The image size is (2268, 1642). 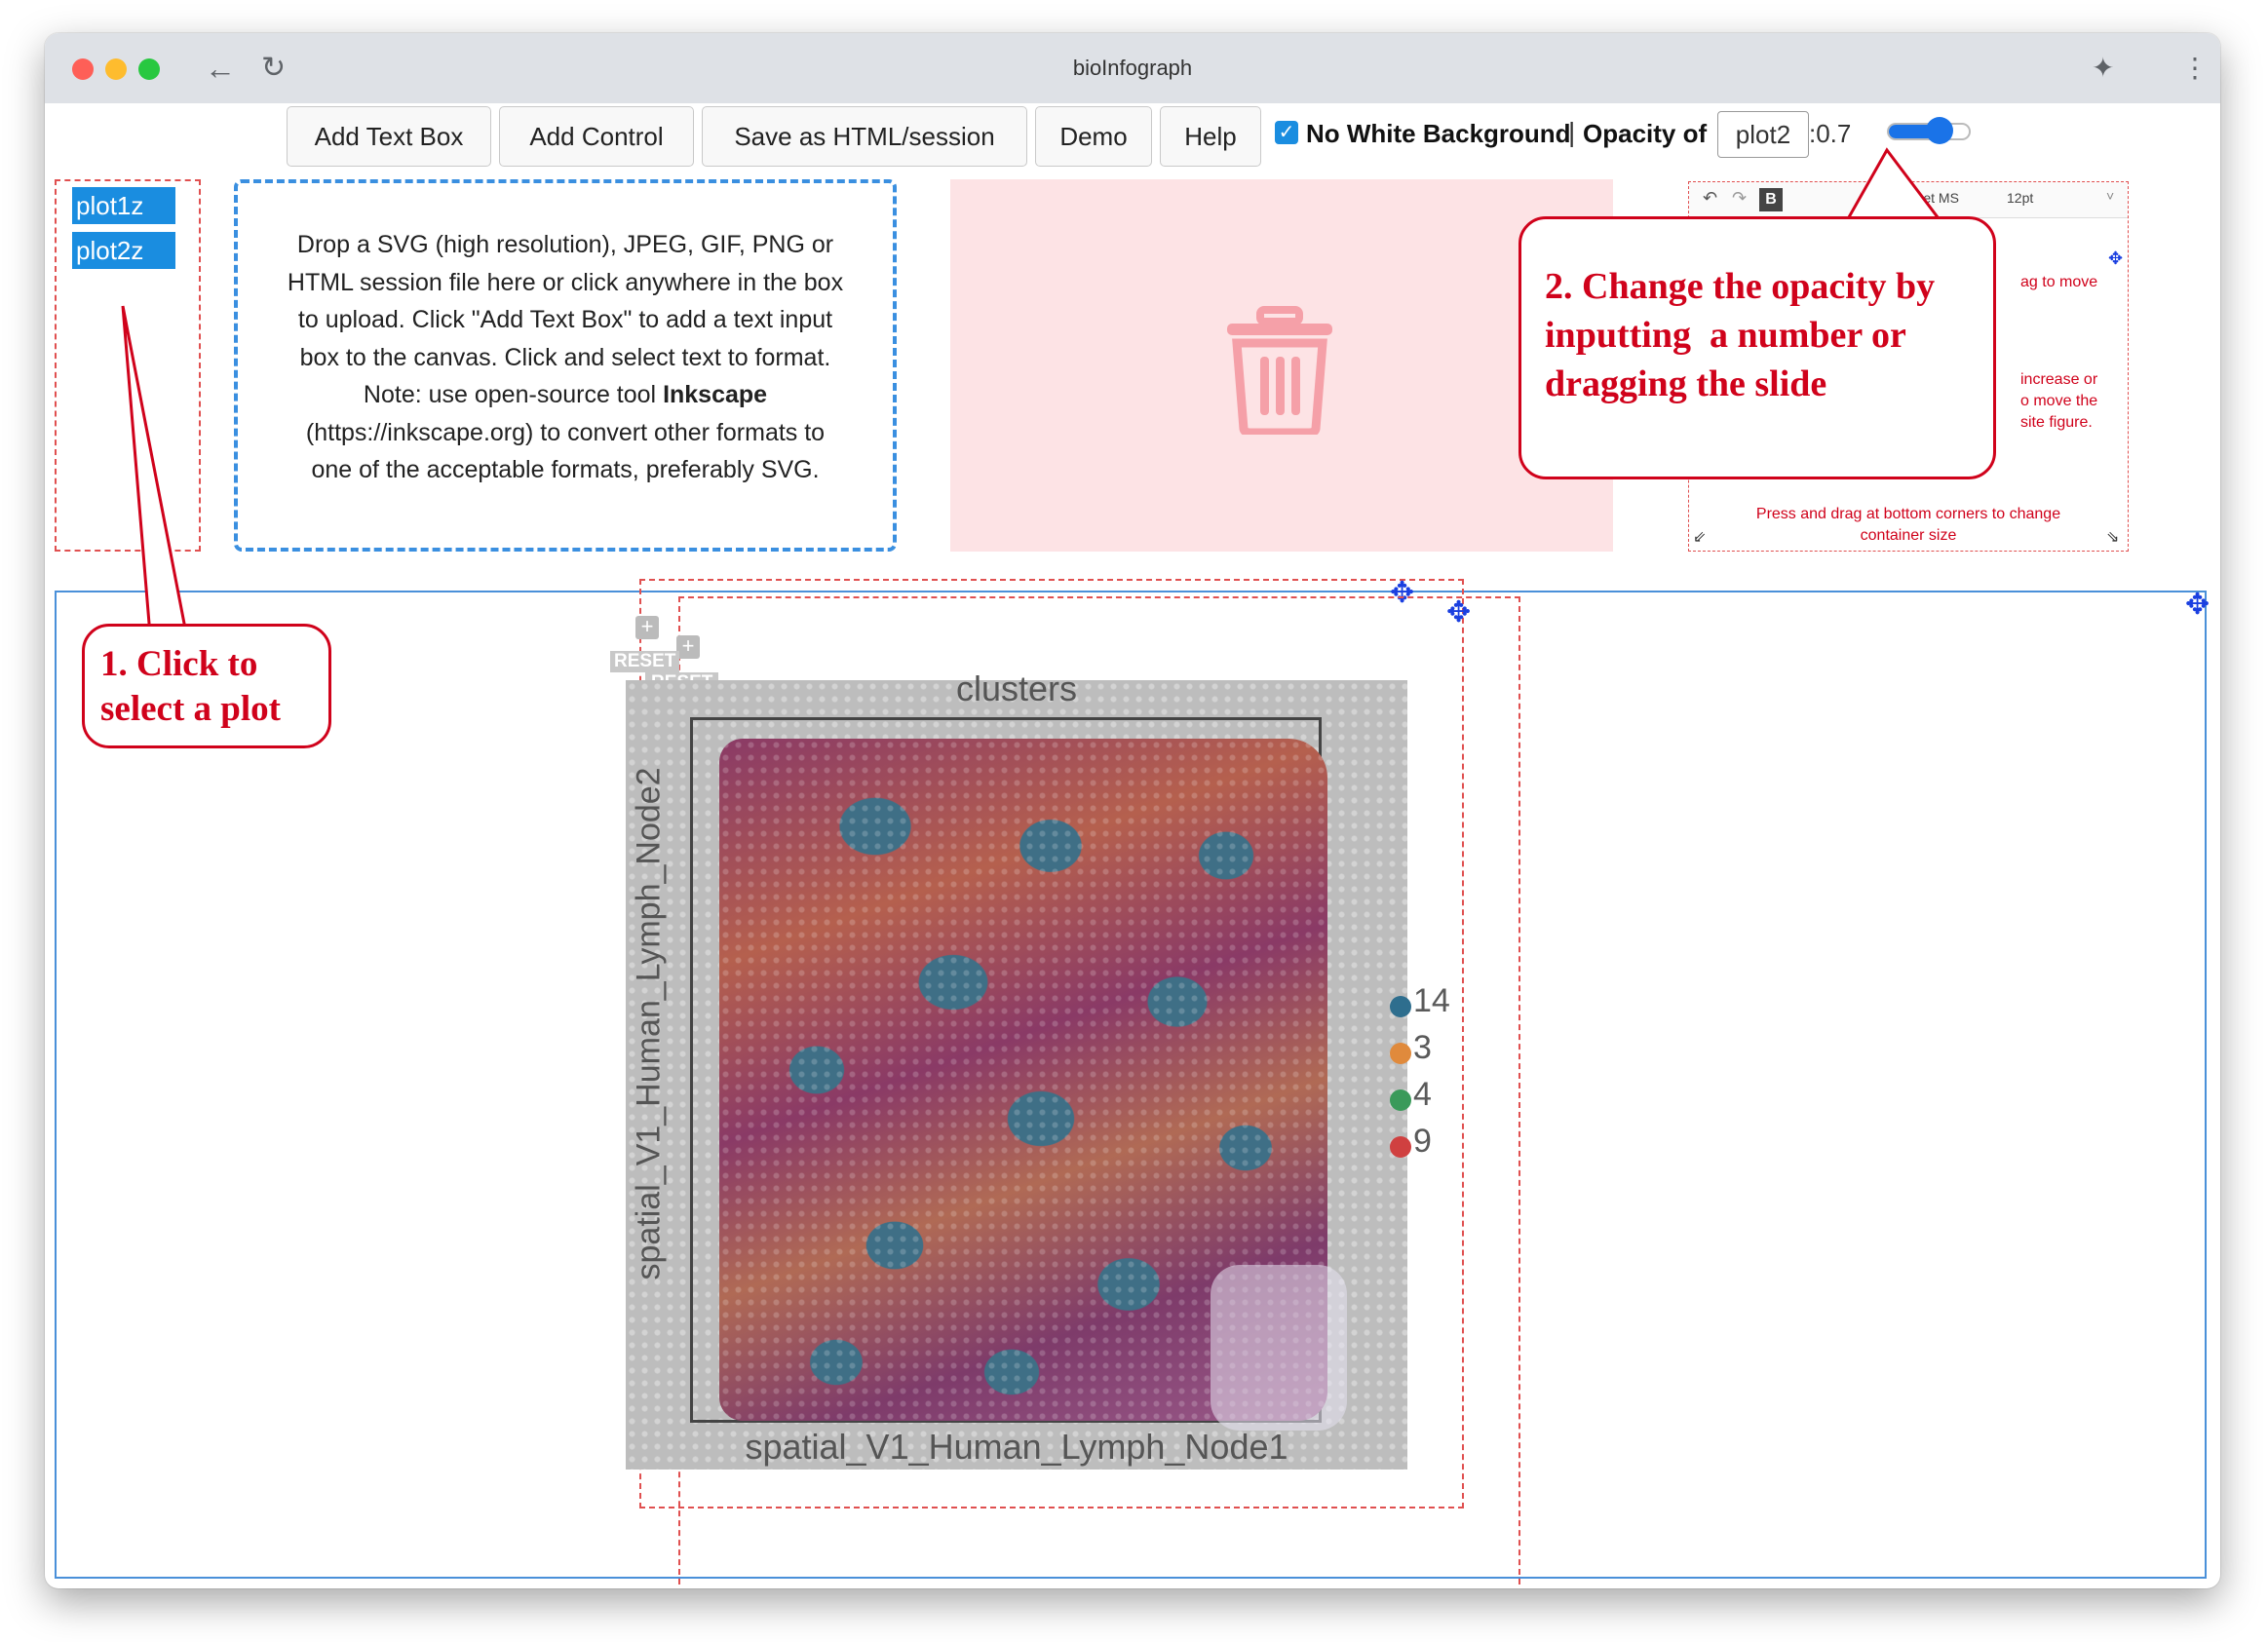 I want to click on preview-text: site figure., so click(x=2056, y=422).